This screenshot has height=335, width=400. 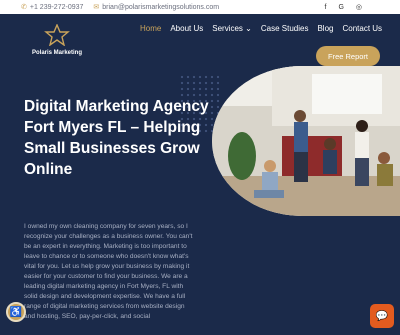 What do you see at coordinates (340, 7) in the screenshot?
I see `google-icon: G` at bounding box center [340, 7].